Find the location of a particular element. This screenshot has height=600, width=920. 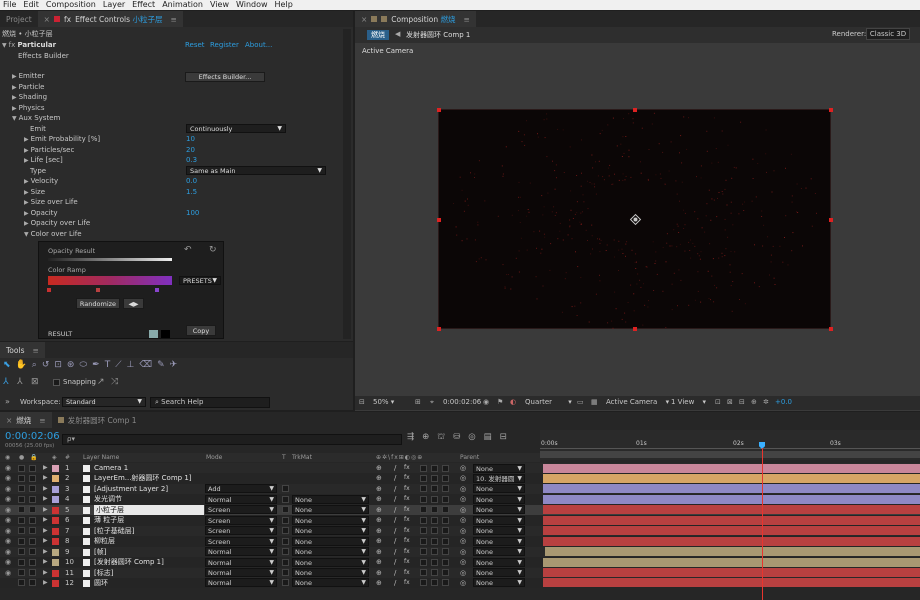

layer-name: Camera 1 is located at coordinates (111, 468).